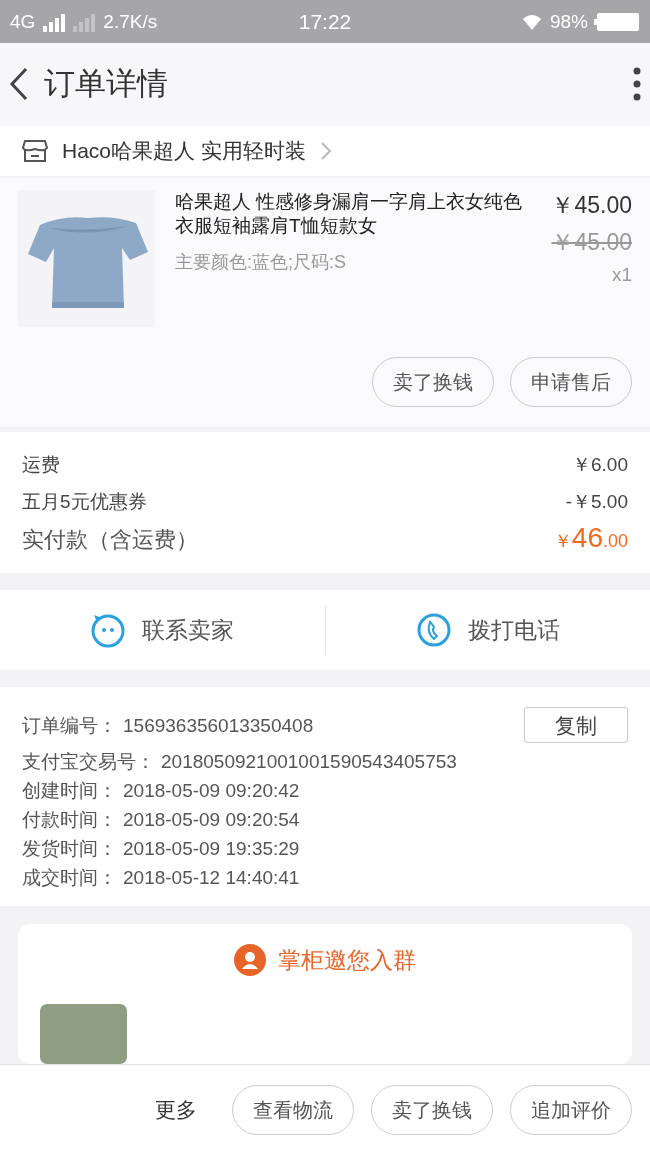 The image size is (650, 1155). I want to click on back-icon, so click(19, 84).